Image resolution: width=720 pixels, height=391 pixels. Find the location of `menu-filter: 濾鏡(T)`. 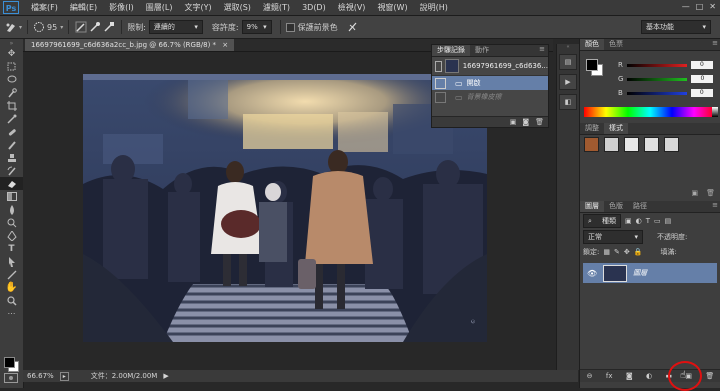

menu-filter: 濾鏡(T) is located at coordinates (276, 7).